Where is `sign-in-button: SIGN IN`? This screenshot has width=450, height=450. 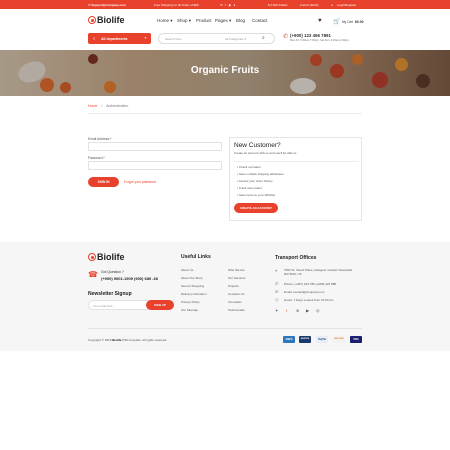 sign-in-button: SIGN IN is located at coordinates (103, 182).